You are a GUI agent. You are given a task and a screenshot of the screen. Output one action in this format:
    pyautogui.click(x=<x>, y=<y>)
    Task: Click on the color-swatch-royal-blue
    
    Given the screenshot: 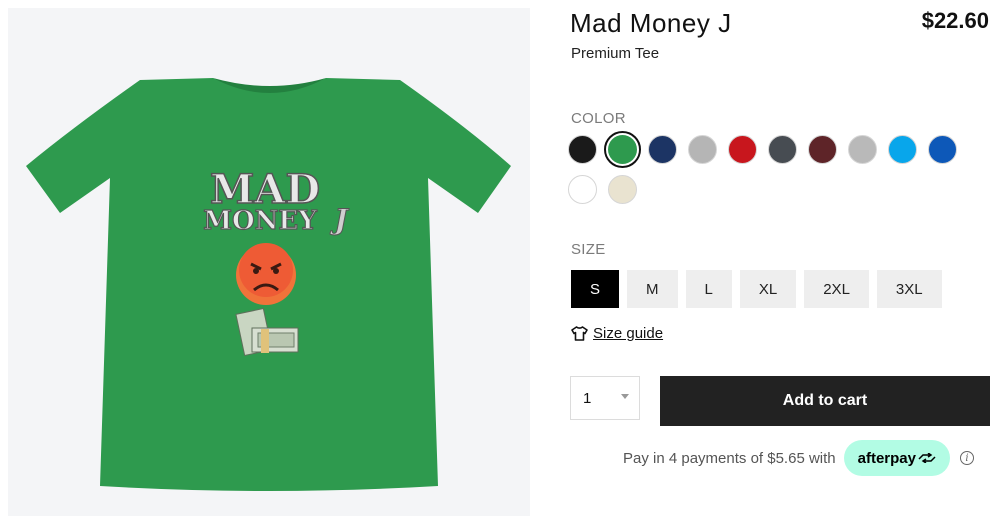 What is the action you would take?
    pyautogui.click(x=942, y=149)
    